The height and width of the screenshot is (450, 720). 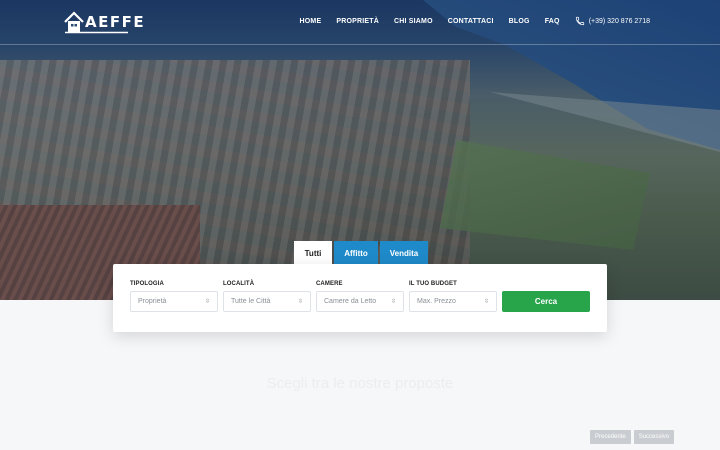 What do you see at coordinates (329, 284) in the screenshot?
I see `field-rooms-label: CAMERE` at bounding box center [329, 284].